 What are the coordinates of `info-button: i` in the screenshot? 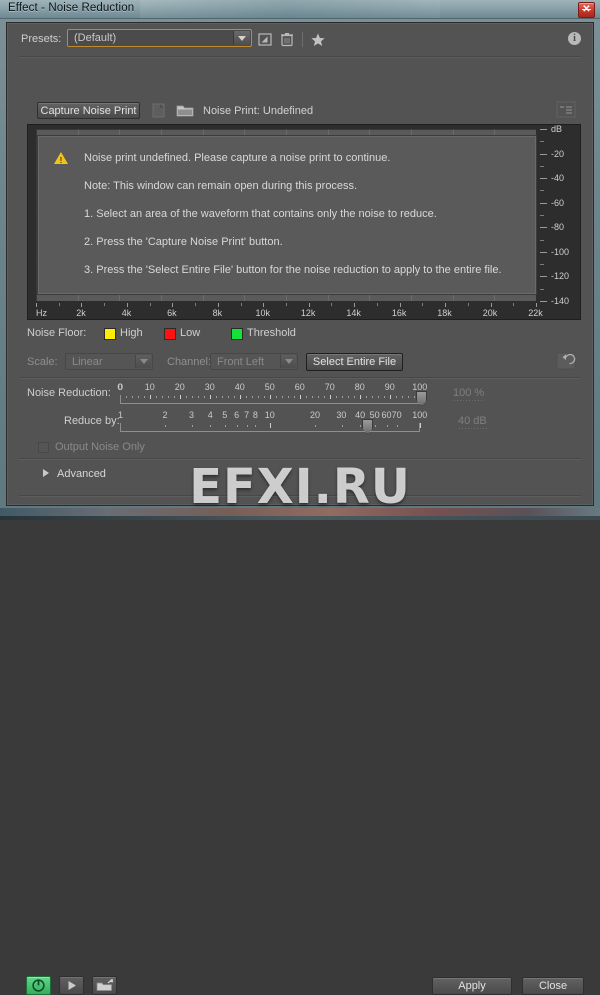 It's located at (574, 38).